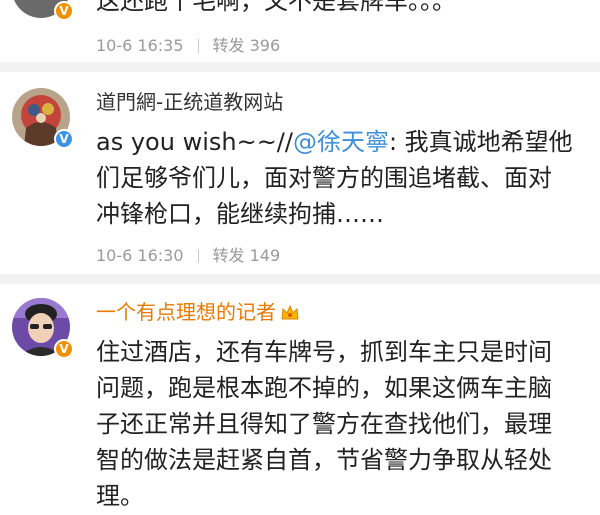 The image size is (600, 515). What do you see at coordinates (189, 100) in the screenshot?
I see `username: 道門網-正统道教网站` at bounding box center [189, 100].